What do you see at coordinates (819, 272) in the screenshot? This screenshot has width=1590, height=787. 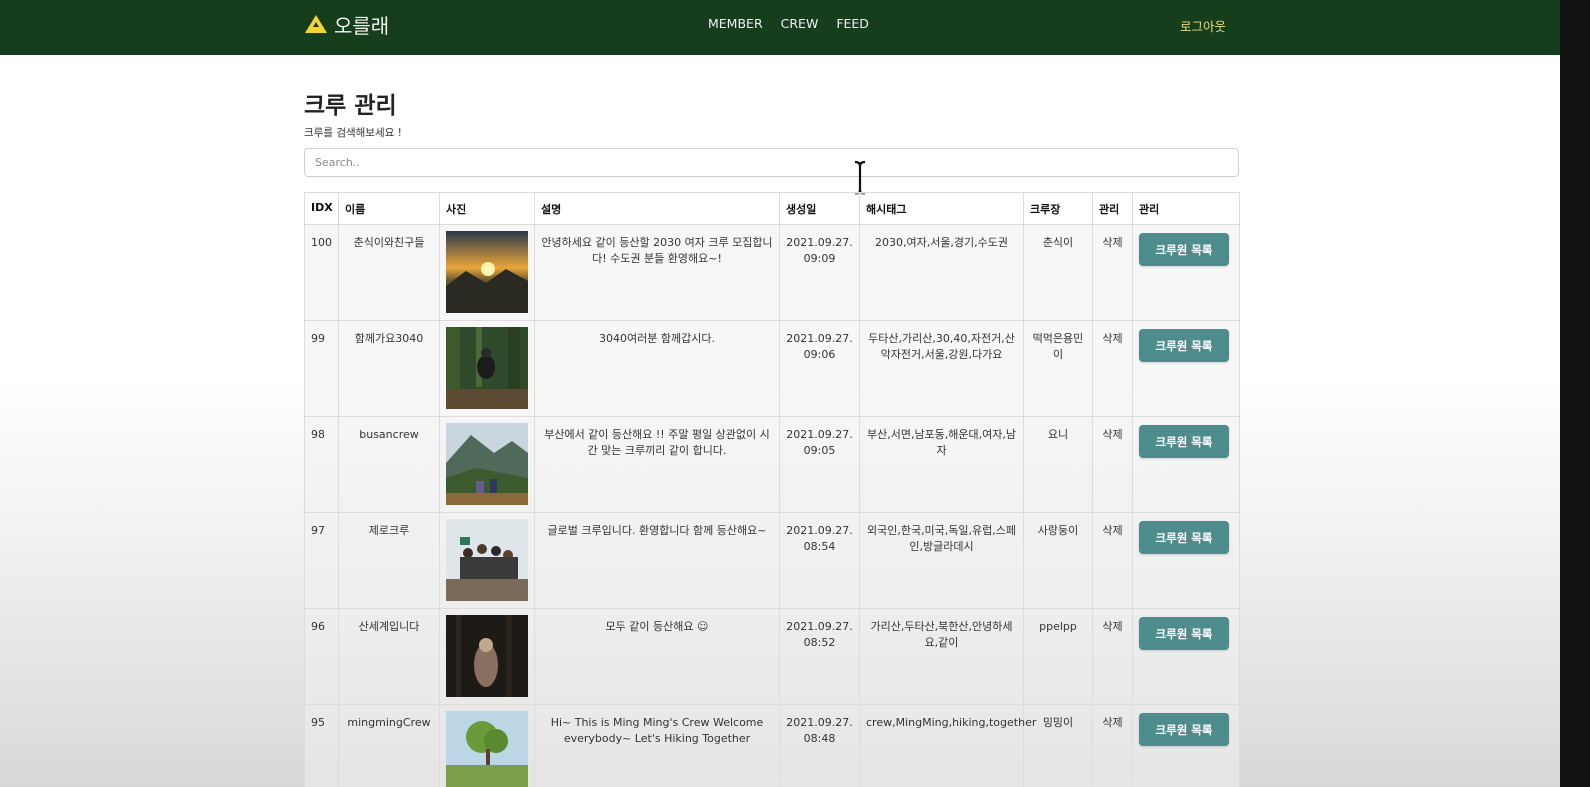 I see `cell-created: 2021.09.27. 09:09` at bounding box center [819, 272].